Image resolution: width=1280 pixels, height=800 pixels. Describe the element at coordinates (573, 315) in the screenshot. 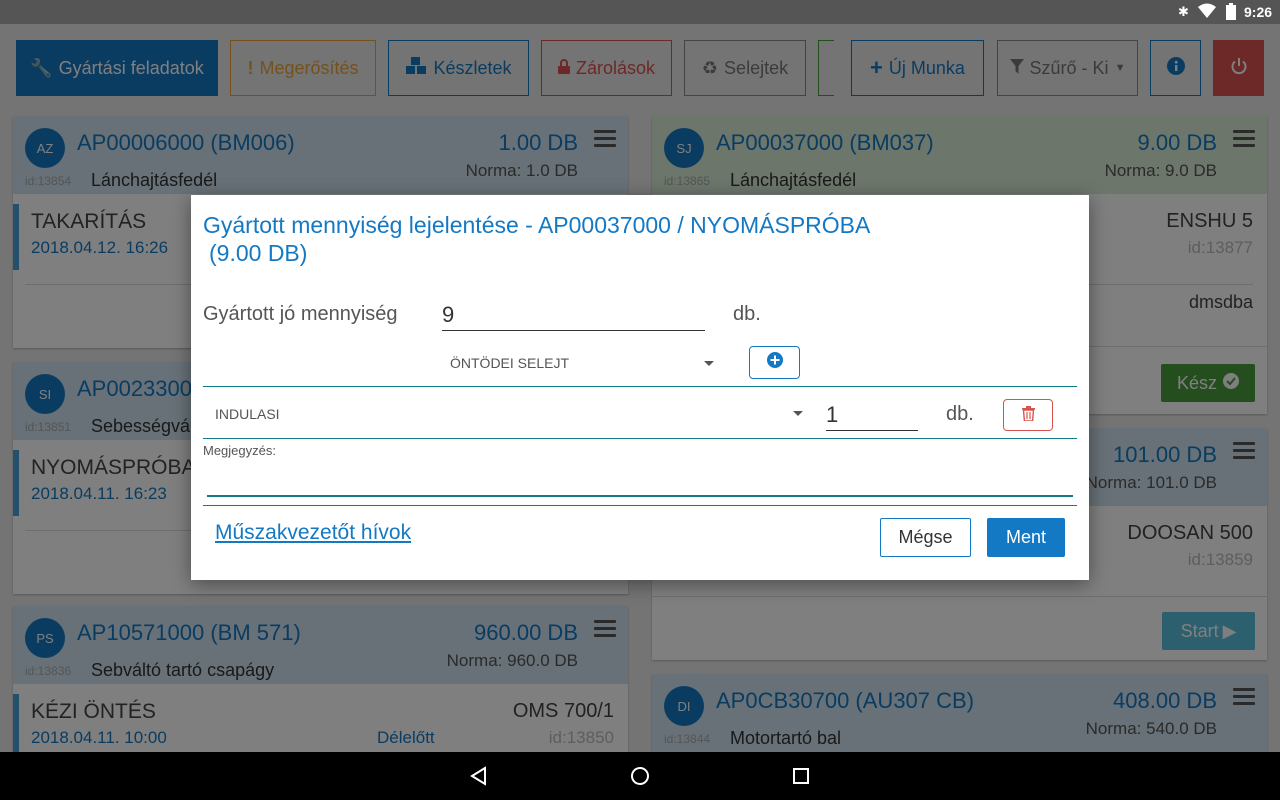

I see `good-quantity-input` at that location.